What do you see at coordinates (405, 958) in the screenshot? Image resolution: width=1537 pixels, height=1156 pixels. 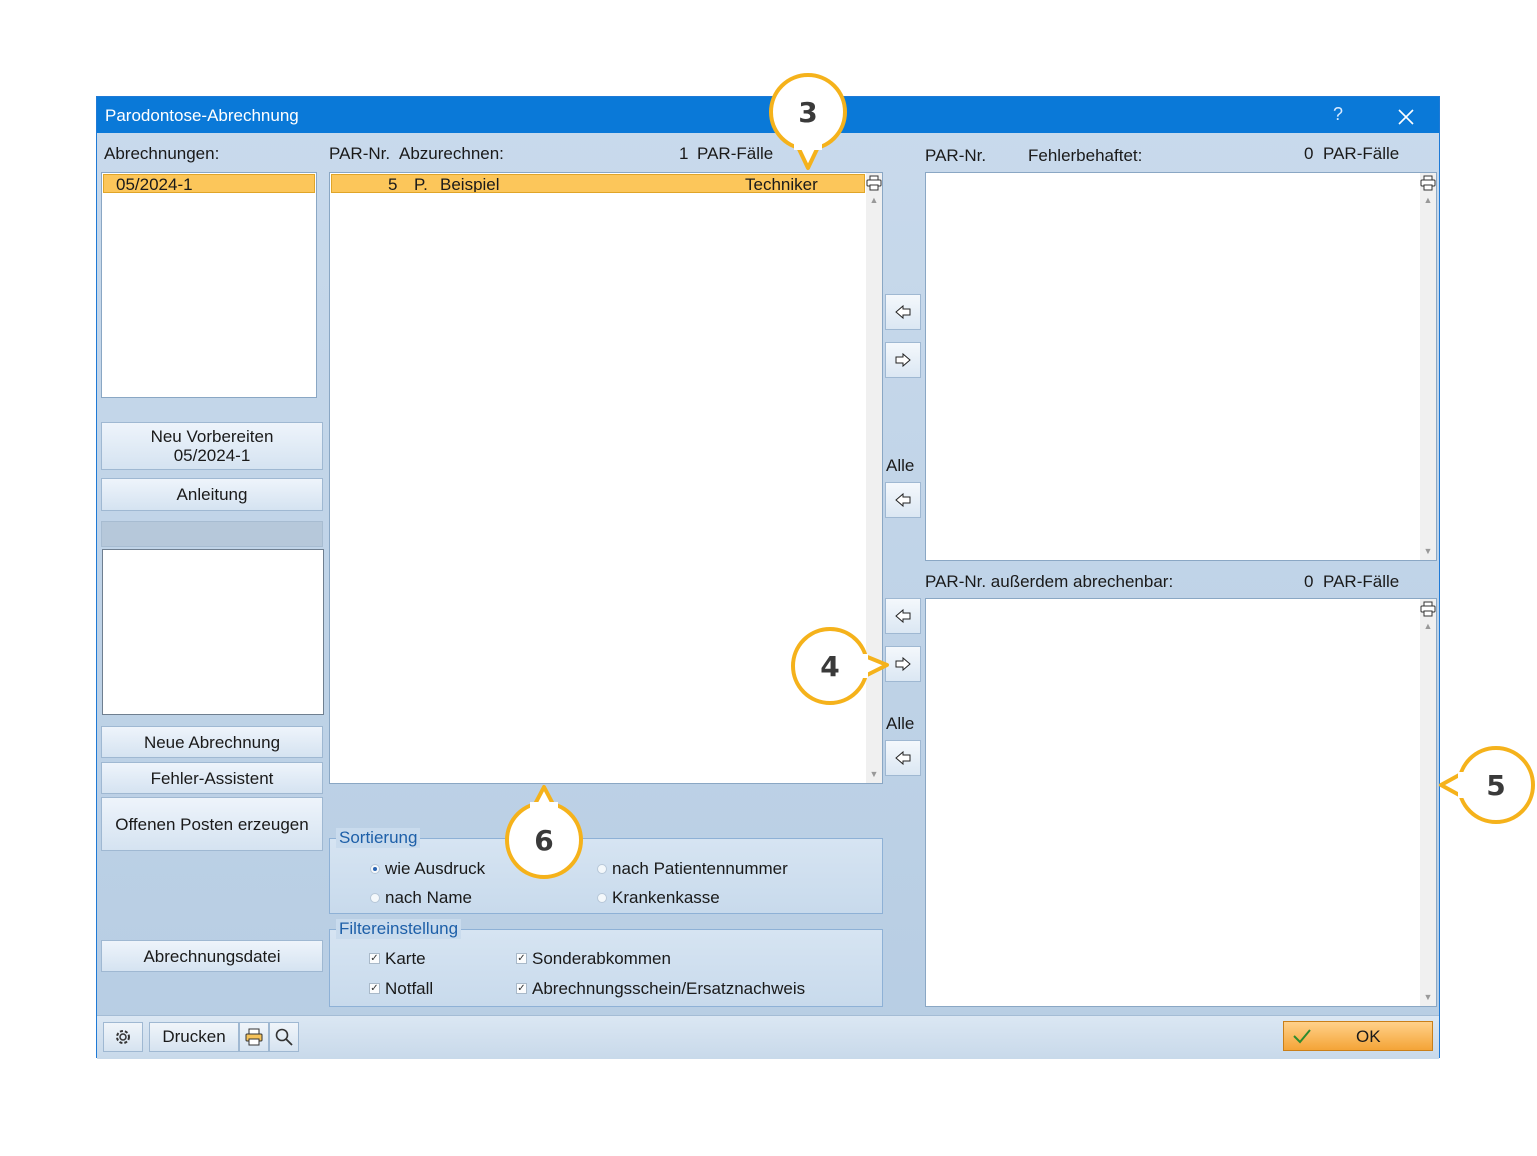 I see `checkbox-label: Karte` at bounding box center [405, 958].